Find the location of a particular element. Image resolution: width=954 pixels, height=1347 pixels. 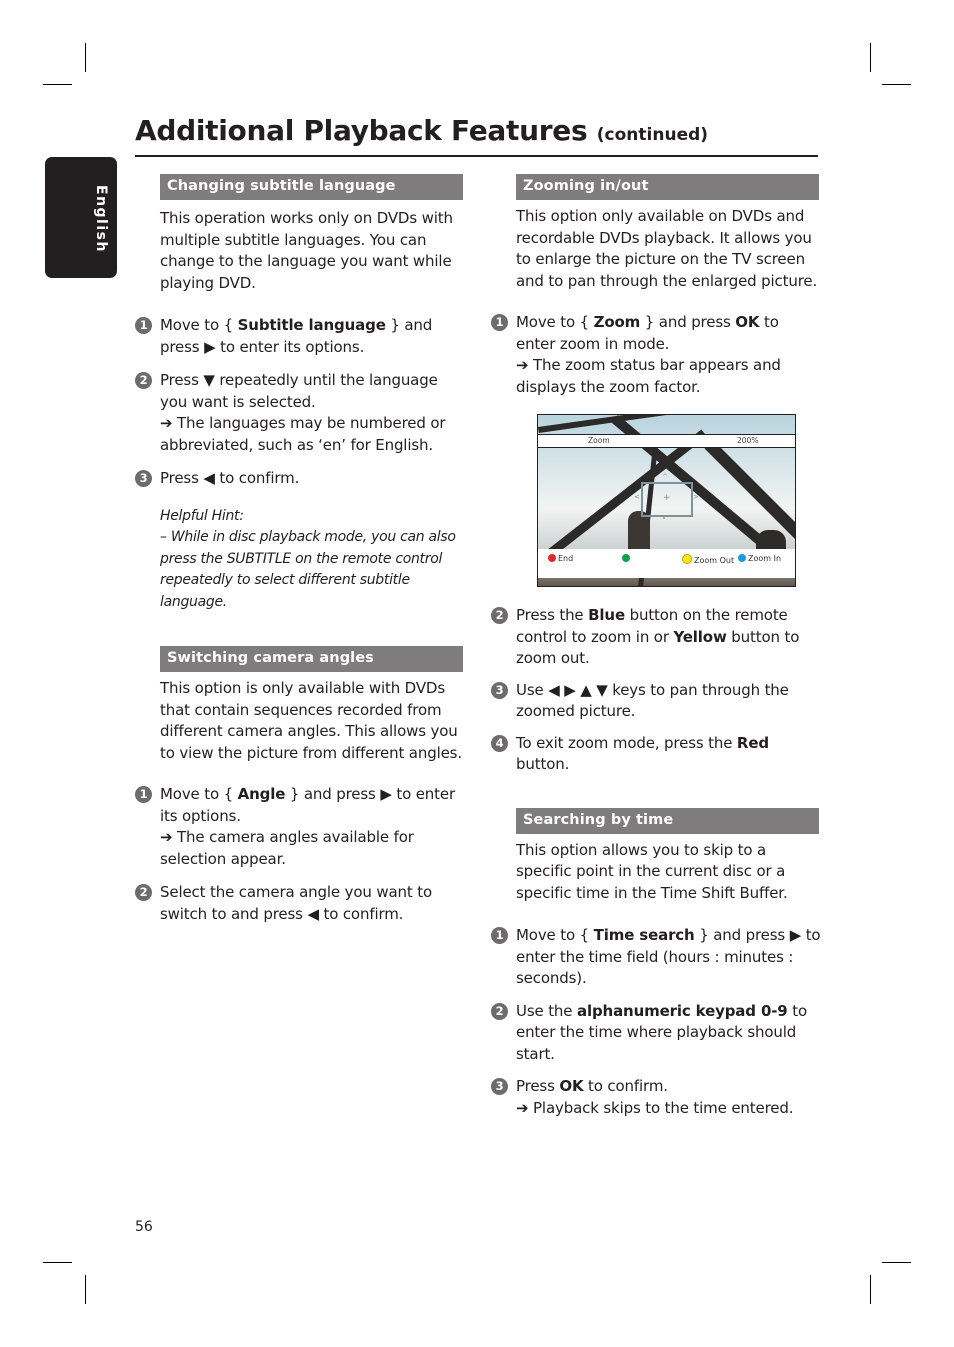

step-keyword: Yellow is located at coordinates (700, 636).